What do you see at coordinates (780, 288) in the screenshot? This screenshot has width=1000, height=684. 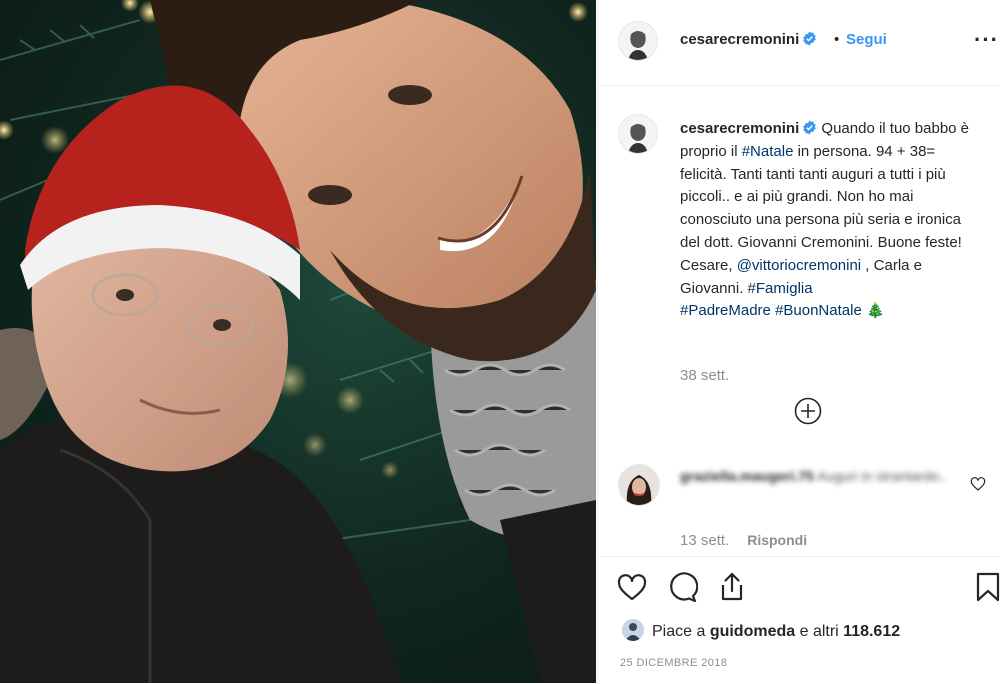 I see `hashtag-famiglia: #Famiglia` at bounding box center [780, 288].